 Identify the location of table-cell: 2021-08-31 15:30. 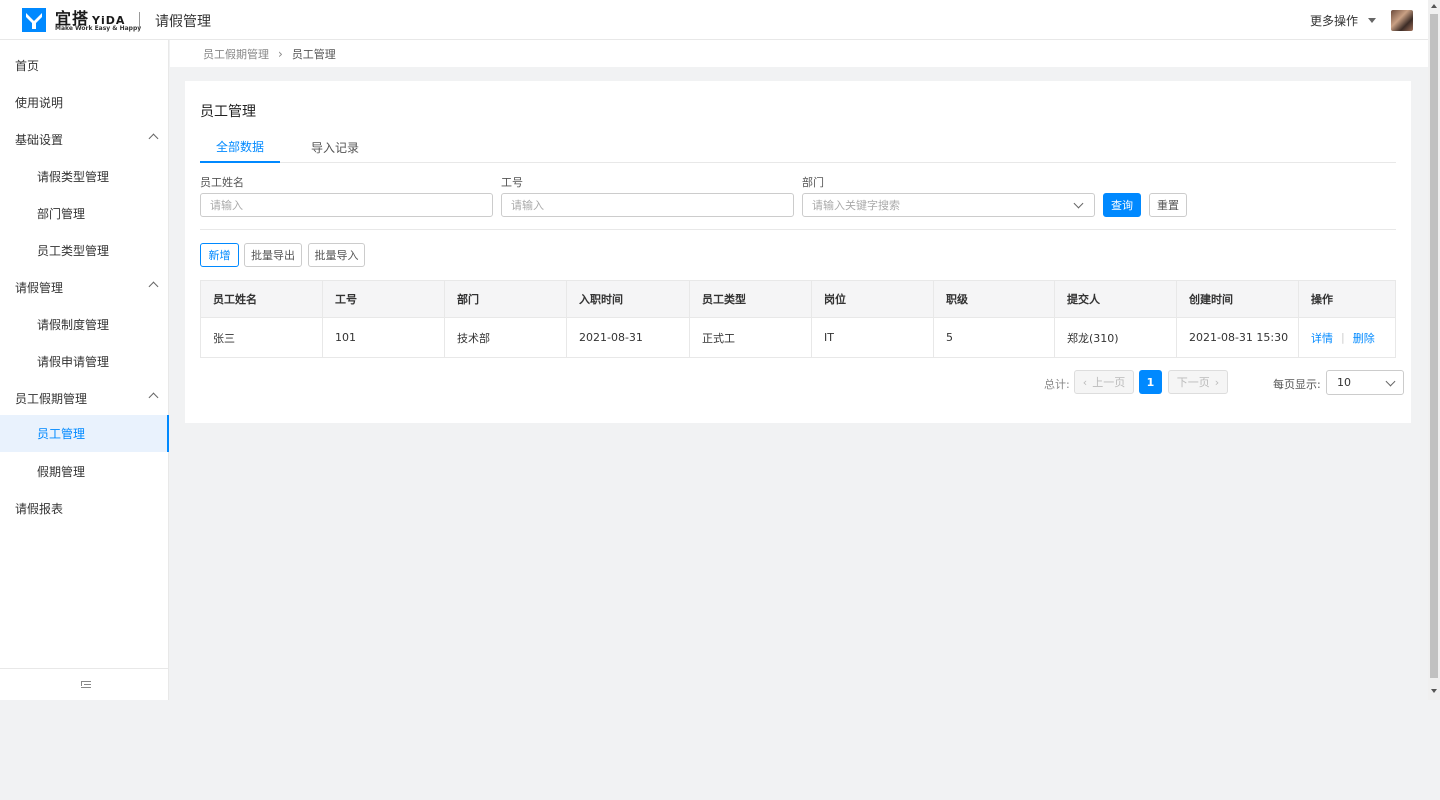
(1238, 337).